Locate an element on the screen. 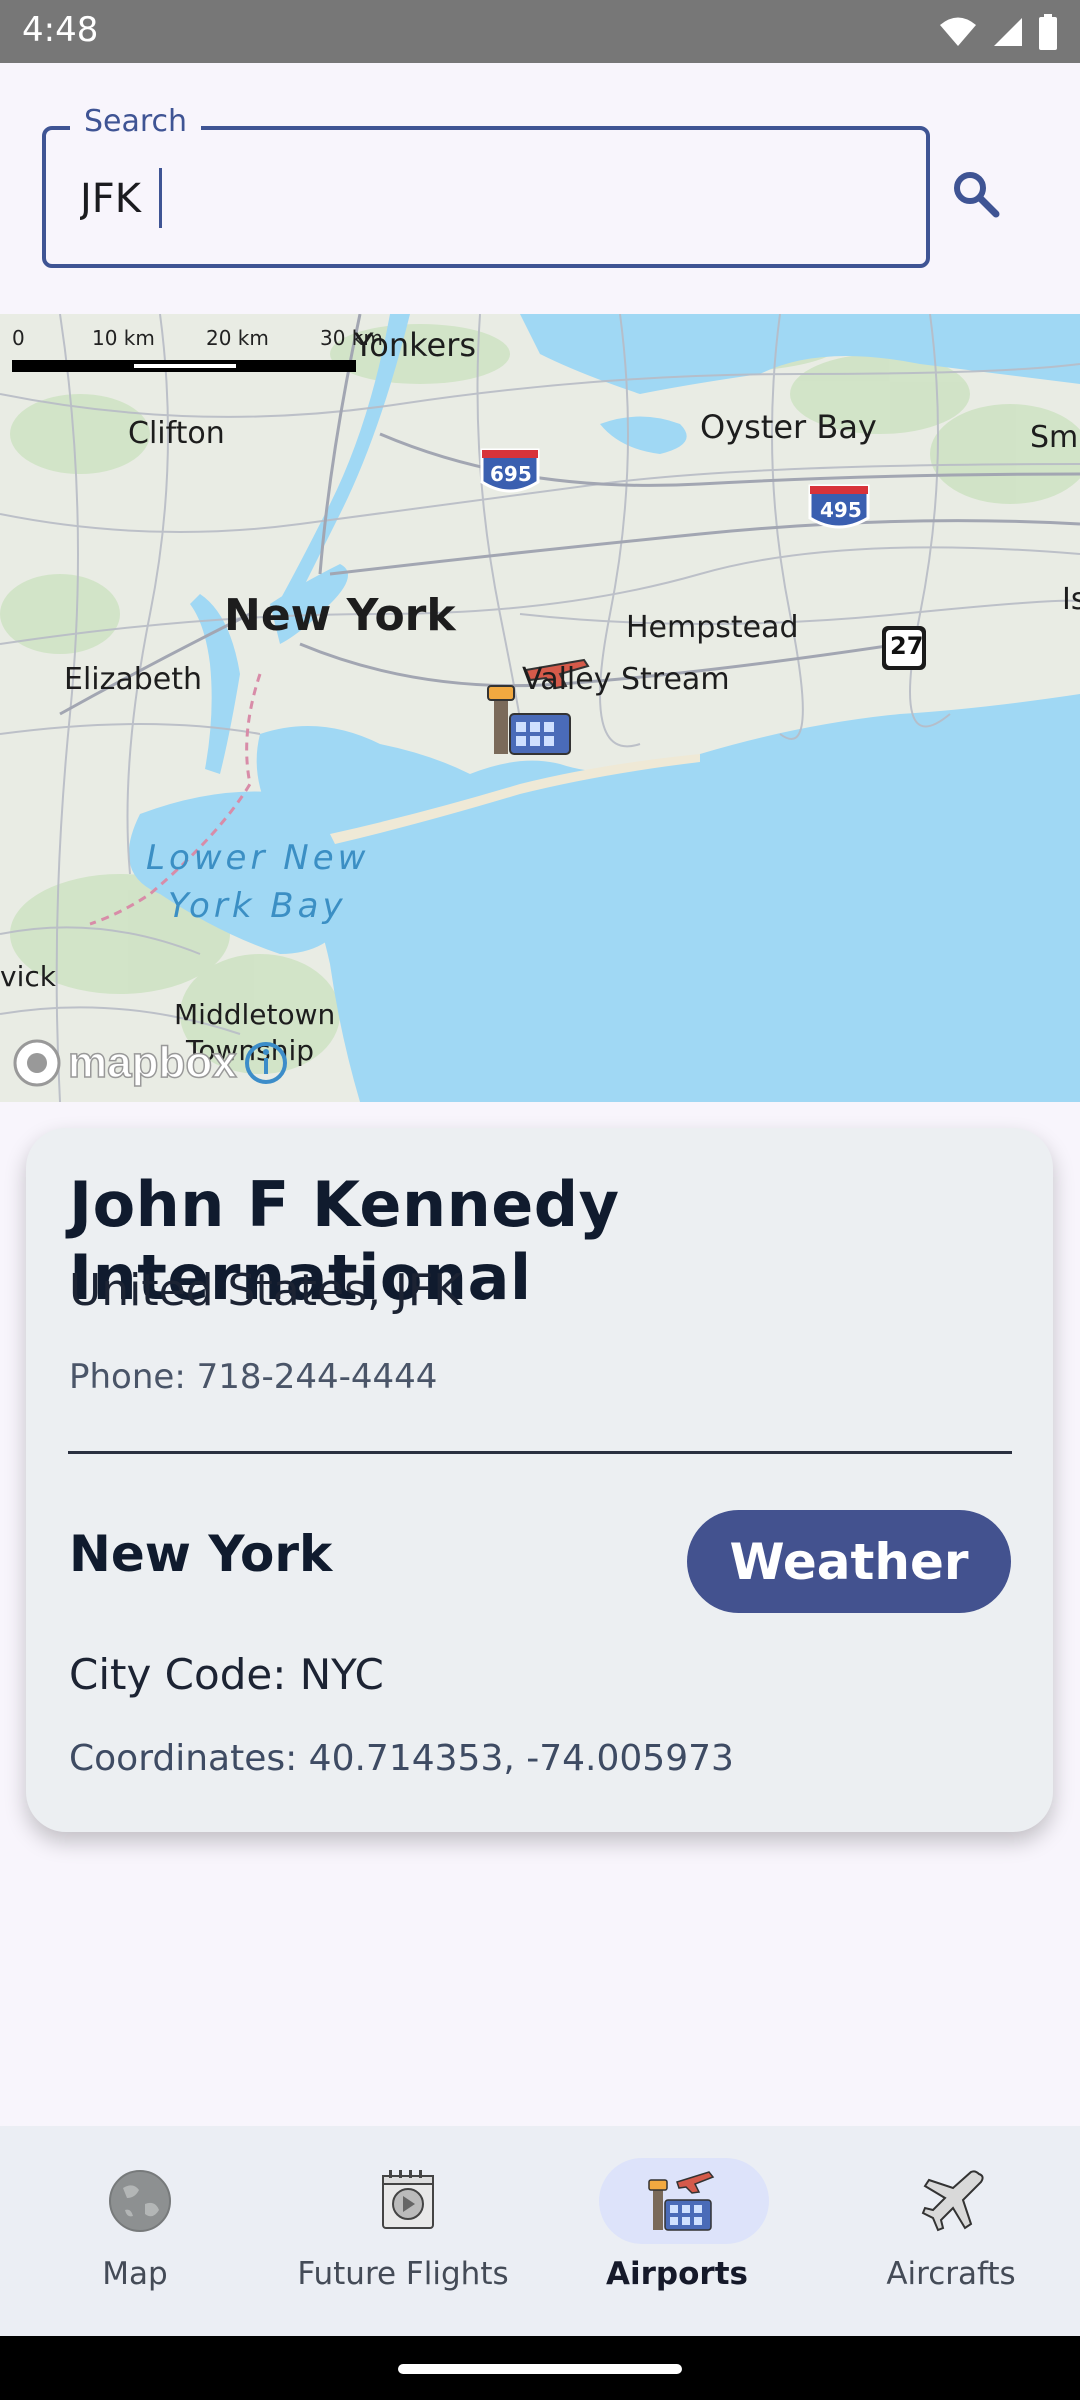 This screenshot has width=1080, height=2400. map-label-oyster-bay: Oyster Bay is located at coordinates (788, 427).